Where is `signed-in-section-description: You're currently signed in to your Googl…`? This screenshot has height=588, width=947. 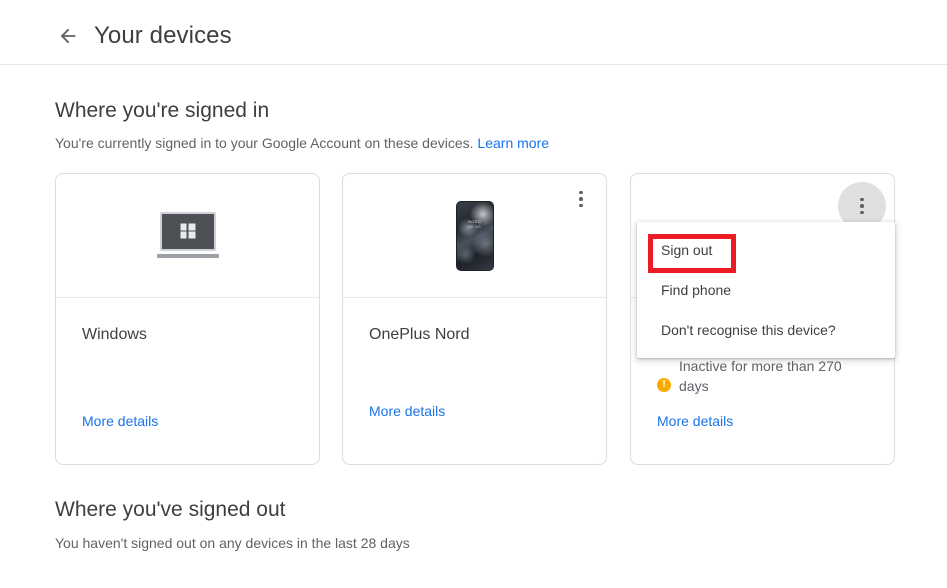 signed-in-section-description: You're currently signed in to your Googl… is located at coordinates (302, 143).